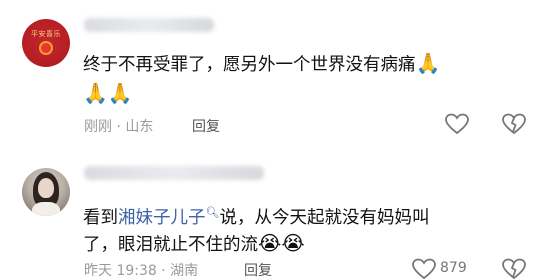  I want to click on comment-text-segment: 了，眼泪就止不住的流, so click(170, 245).